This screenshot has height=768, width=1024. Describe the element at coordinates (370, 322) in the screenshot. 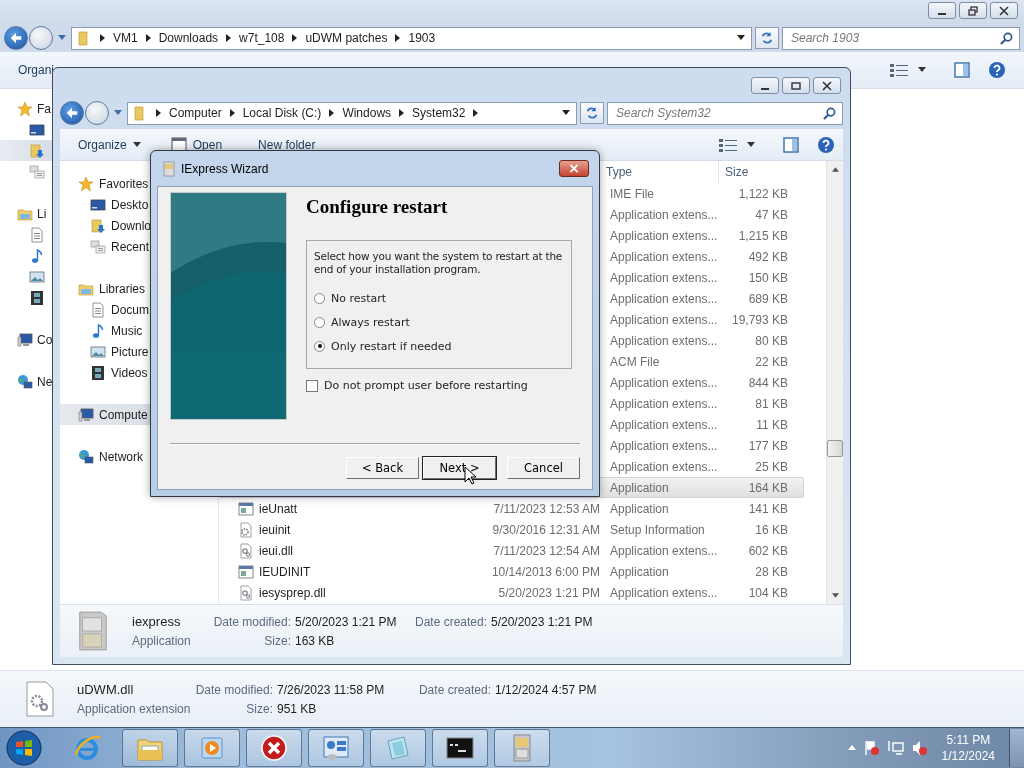

I see `option-label: Always restart` at that location.